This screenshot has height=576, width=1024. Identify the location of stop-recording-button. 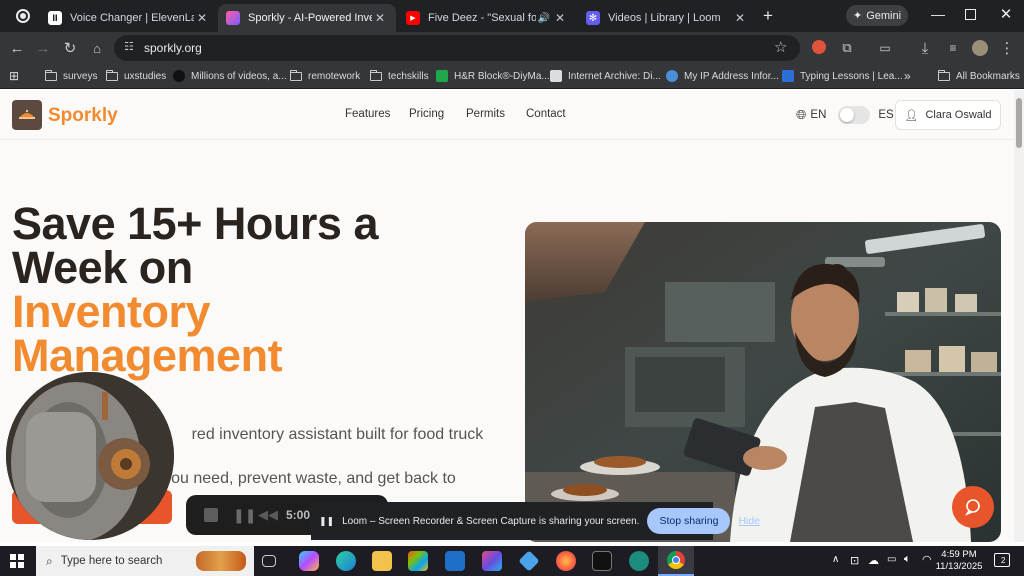
(211, 515).